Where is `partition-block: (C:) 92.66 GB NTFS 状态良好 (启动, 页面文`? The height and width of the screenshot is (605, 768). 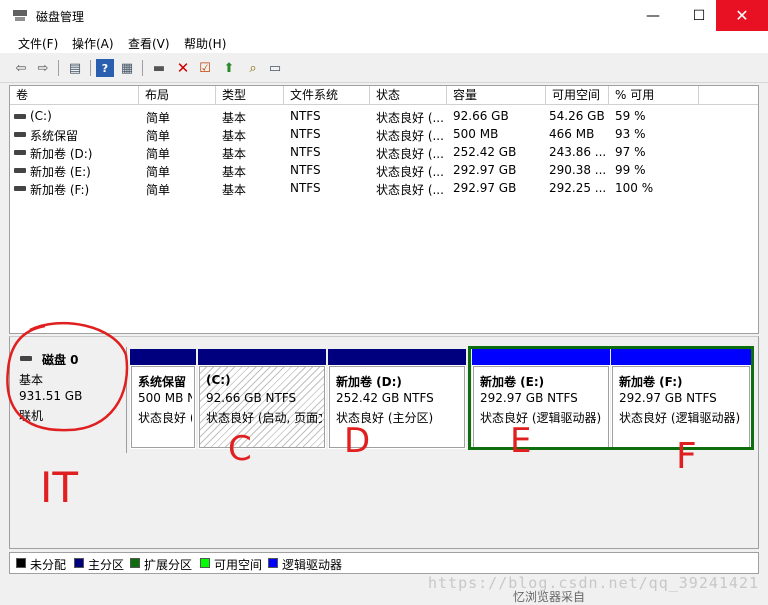 partition-block: (C:) 92.66 GB NTFS 状态良好 (启动, 页面文 is located at coordinates (262, 399).